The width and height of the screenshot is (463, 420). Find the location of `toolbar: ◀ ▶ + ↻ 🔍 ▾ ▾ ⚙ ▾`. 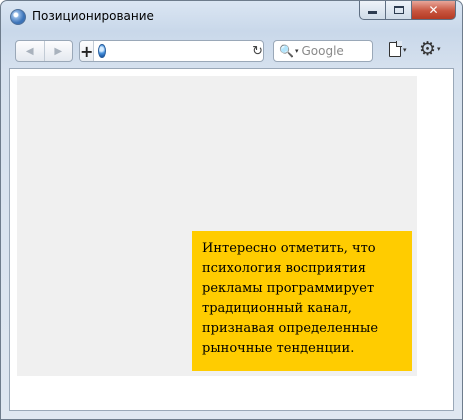

toolbar: ◀ ▶ + ↻ 🔍 ▾ ▾ ⚙ ▾ is located at coordinates (231, 52).